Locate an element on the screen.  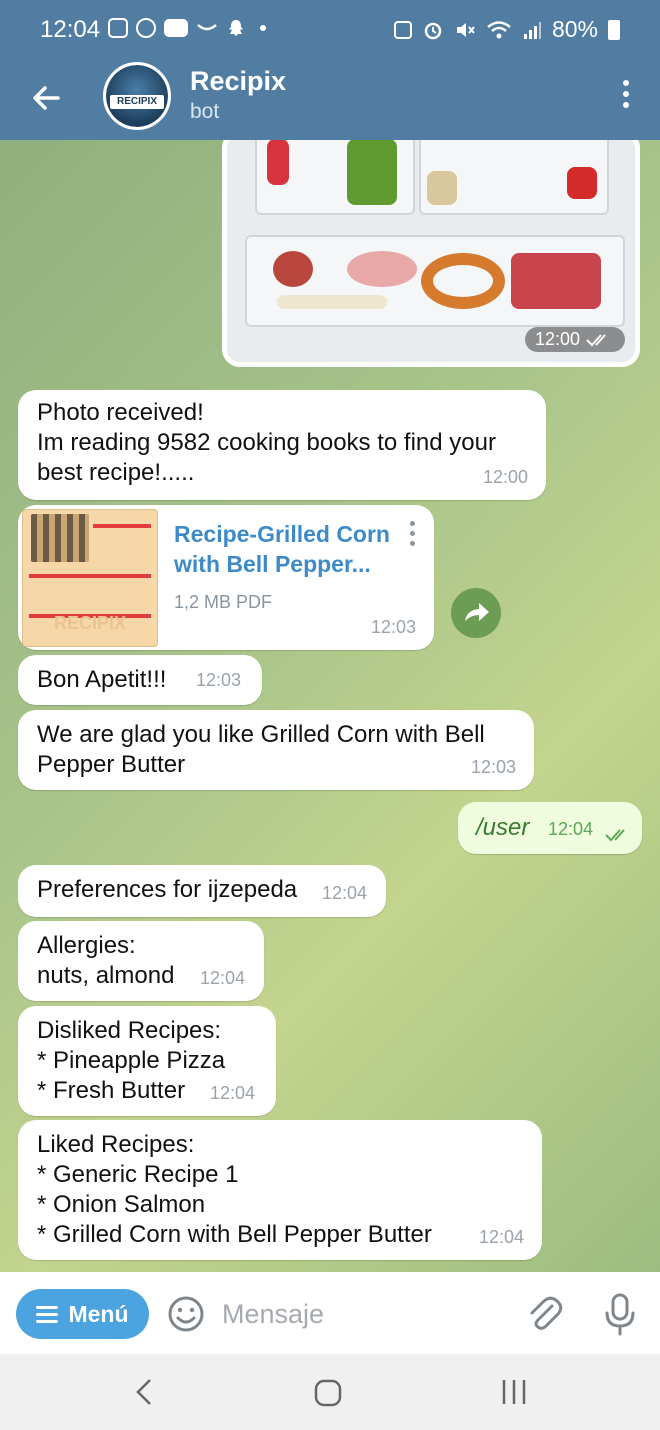
thumbnail-logo-text: RECIPIX is located at coordinates (90, 623).